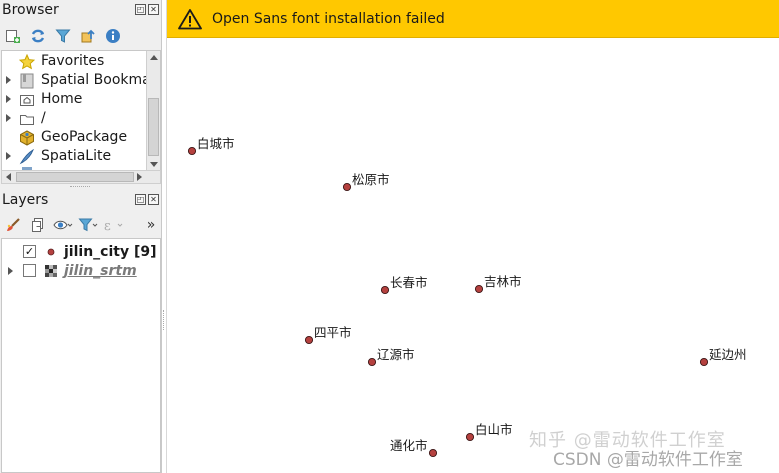  Describe the element at coordinates (75, 118) in the screenshot. I see `browser-item-root: /` at that location.